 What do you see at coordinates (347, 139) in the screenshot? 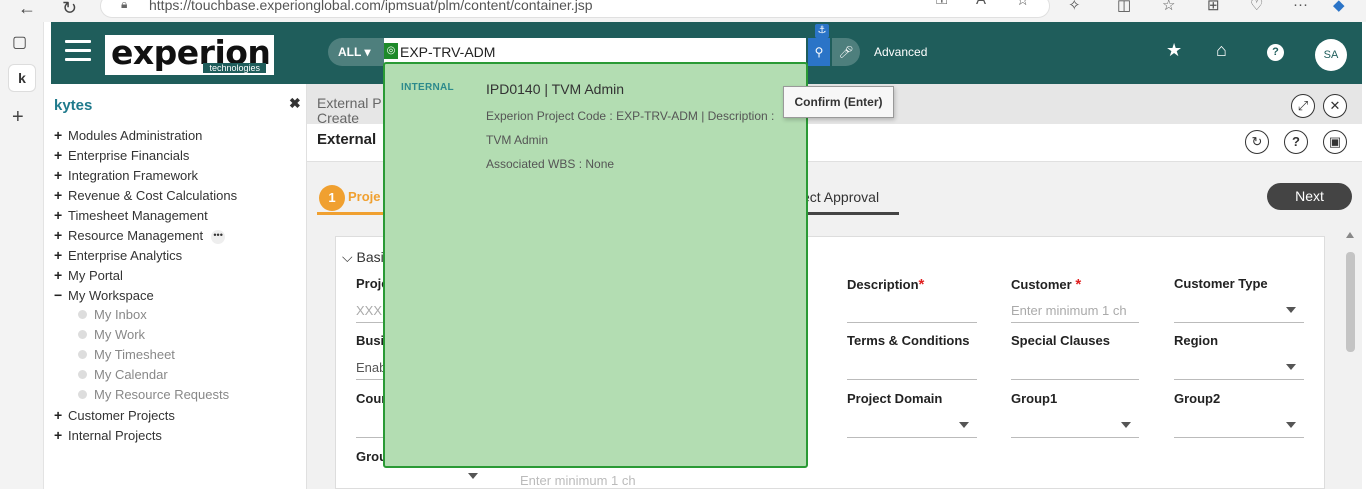
I see `page-title: External` at bounding box center [347, 139].